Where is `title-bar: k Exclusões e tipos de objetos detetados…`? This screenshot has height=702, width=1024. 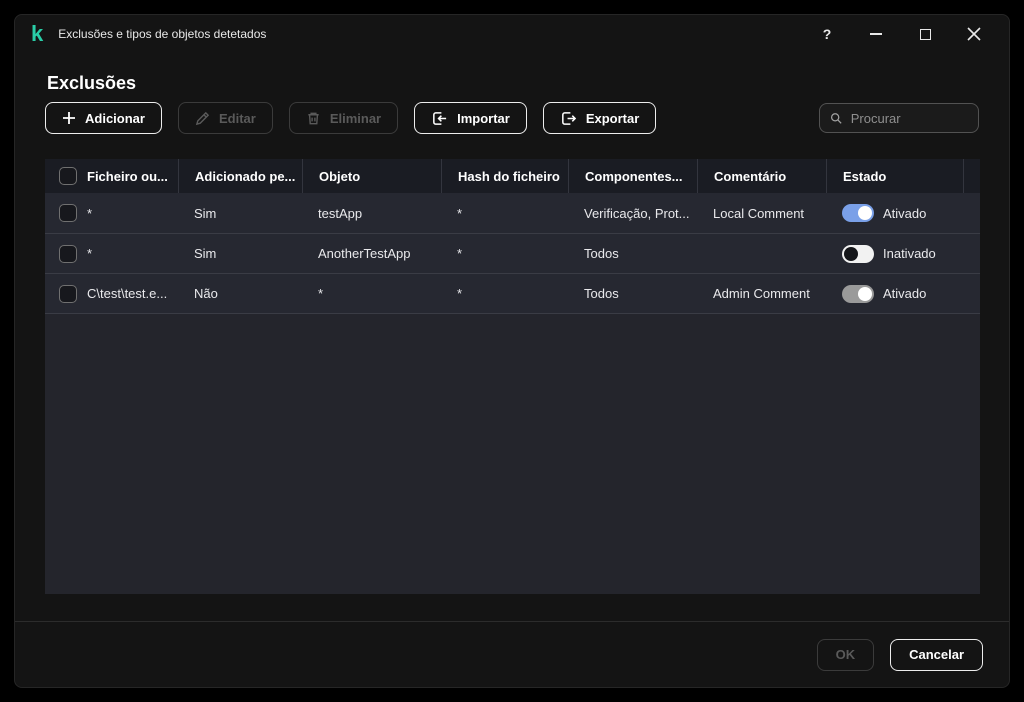 title-bar: k Exclusões e tipos de objetos detetados… is located at coordinates (512, 34).